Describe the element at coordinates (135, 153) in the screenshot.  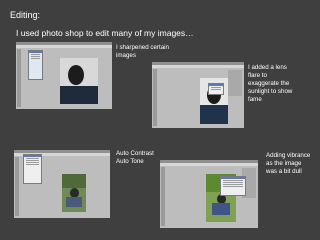
I see `caption-line: Auto Contrast` at that location.